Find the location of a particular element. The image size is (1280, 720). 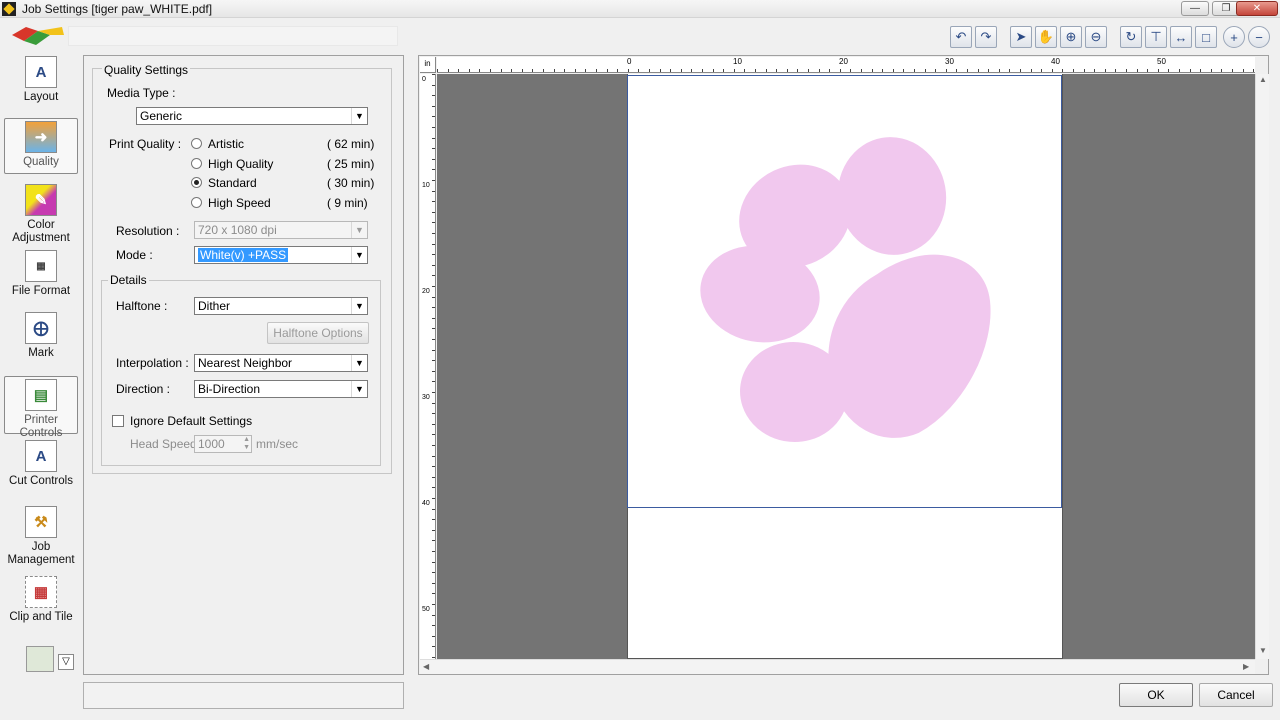

sidebar-item-label: File Format is located at coordinates (41, 291).